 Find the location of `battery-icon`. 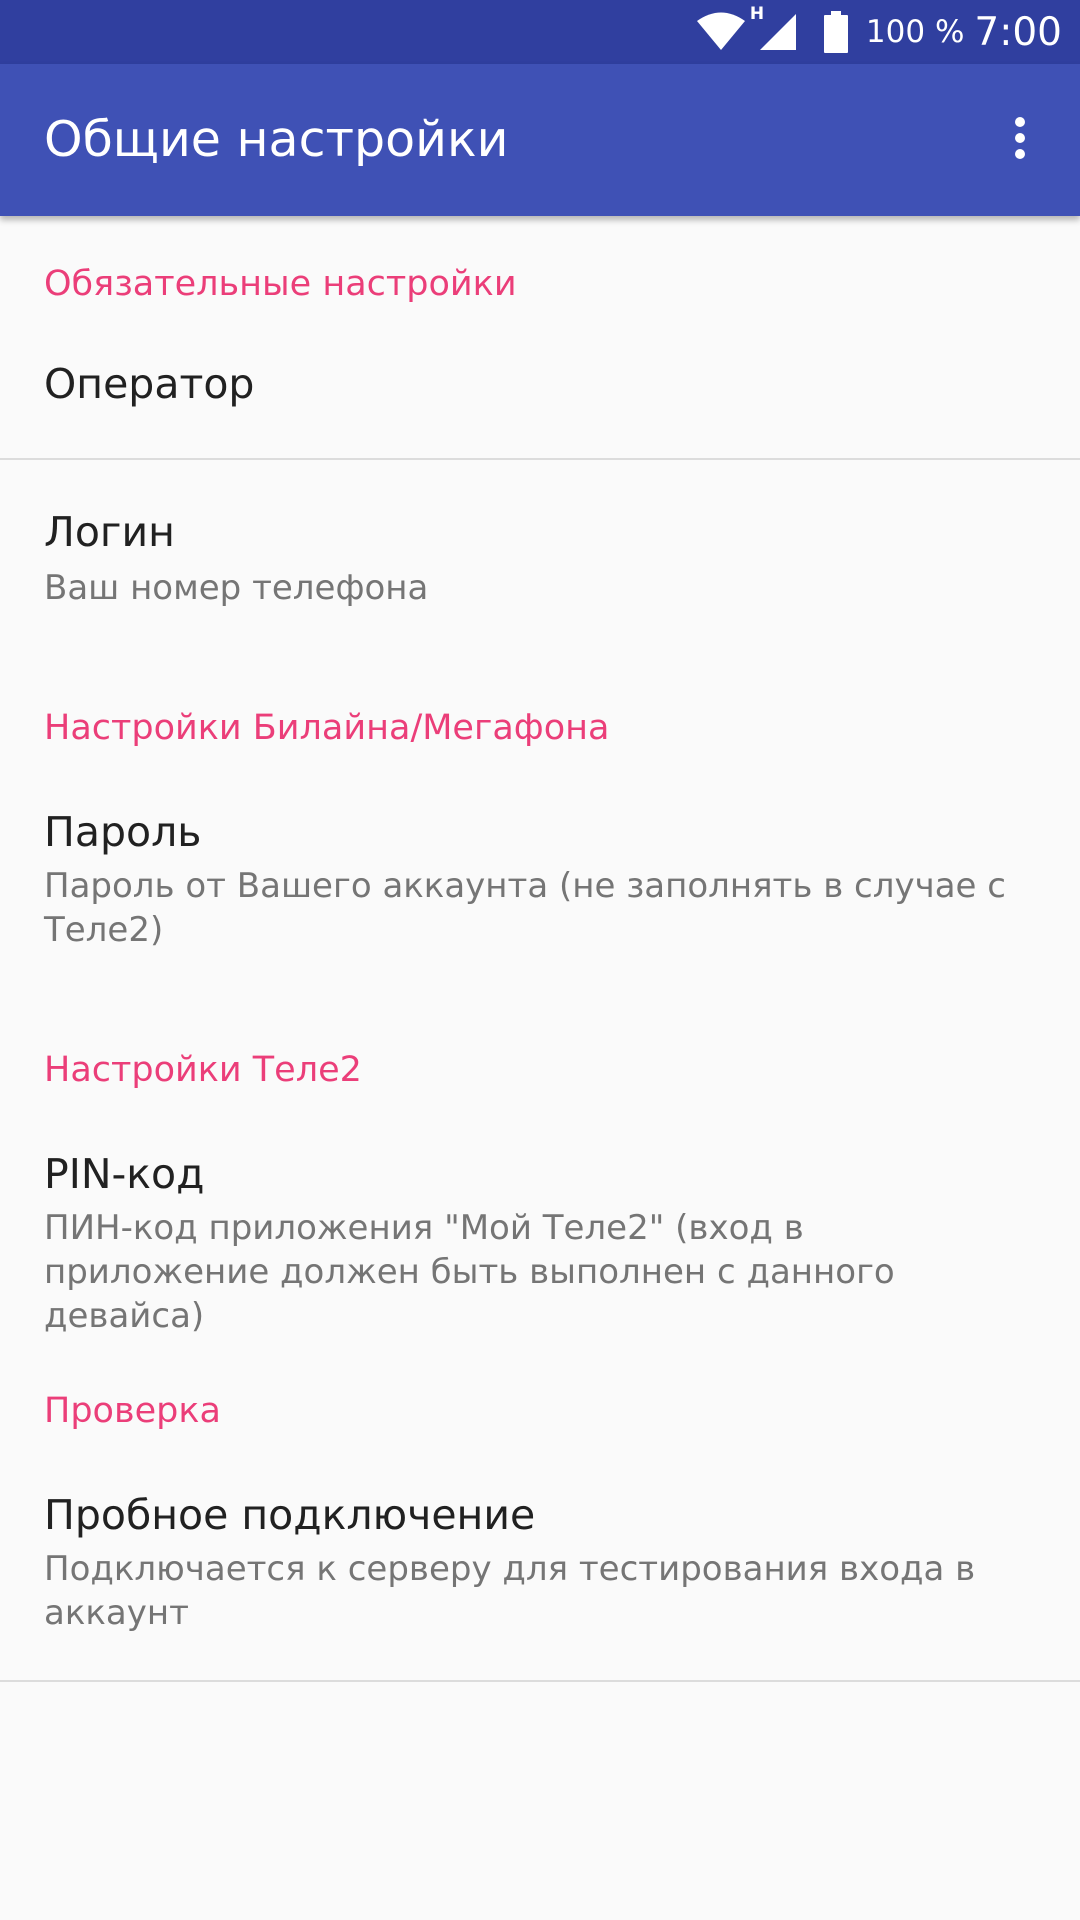

battery-icon is located at coordinates (835, 32).